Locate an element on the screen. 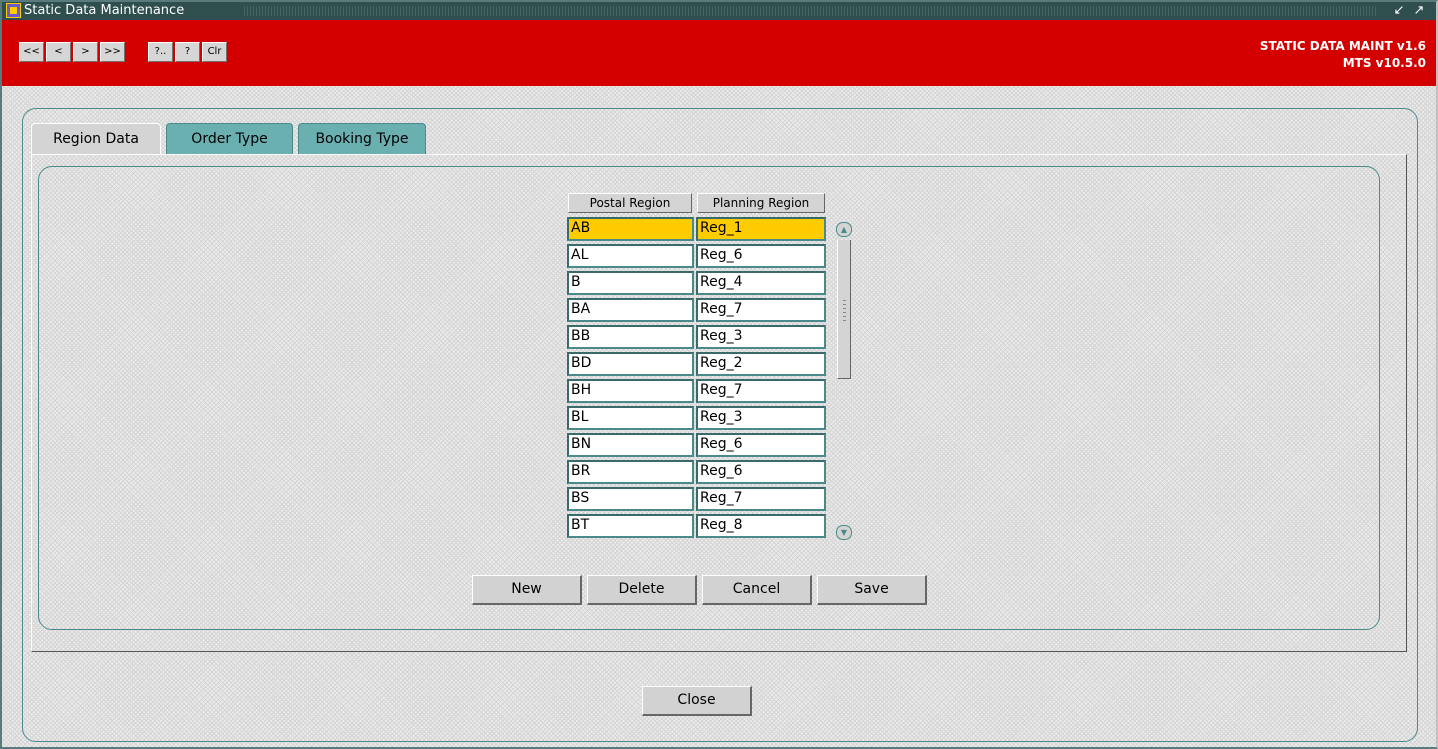 This screenshot has height=749, width=1438. brand-block: STATIC DATA MAINT v1.6 MTS v10.5.0 is located at coordinates (1343, 55).